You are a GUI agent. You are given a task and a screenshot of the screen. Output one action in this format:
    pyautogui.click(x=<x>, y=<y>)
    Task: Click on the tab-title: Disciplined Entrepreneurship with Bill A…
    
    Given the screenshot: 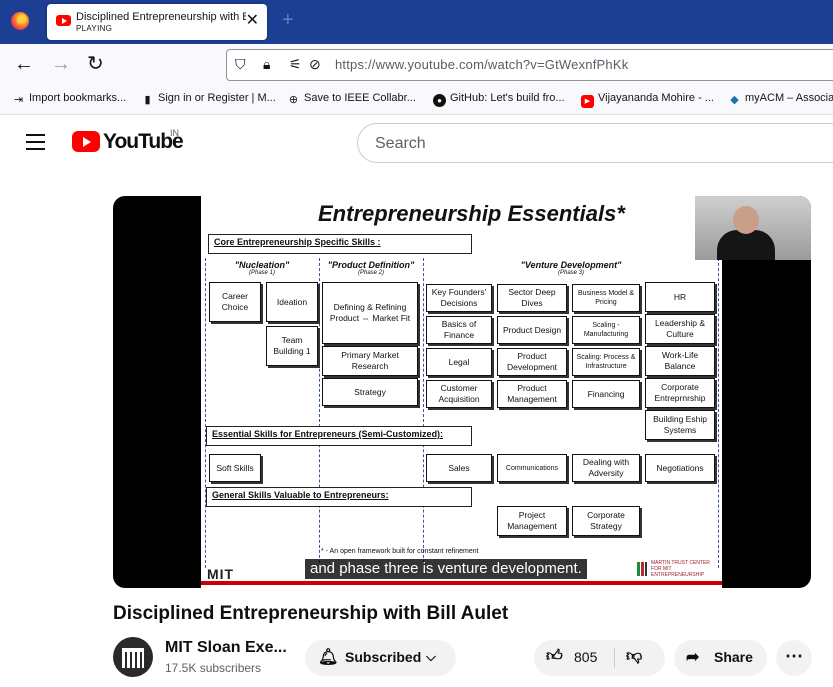 What is the action you would take?
    pyautogui.click(x=161, y=17)
    